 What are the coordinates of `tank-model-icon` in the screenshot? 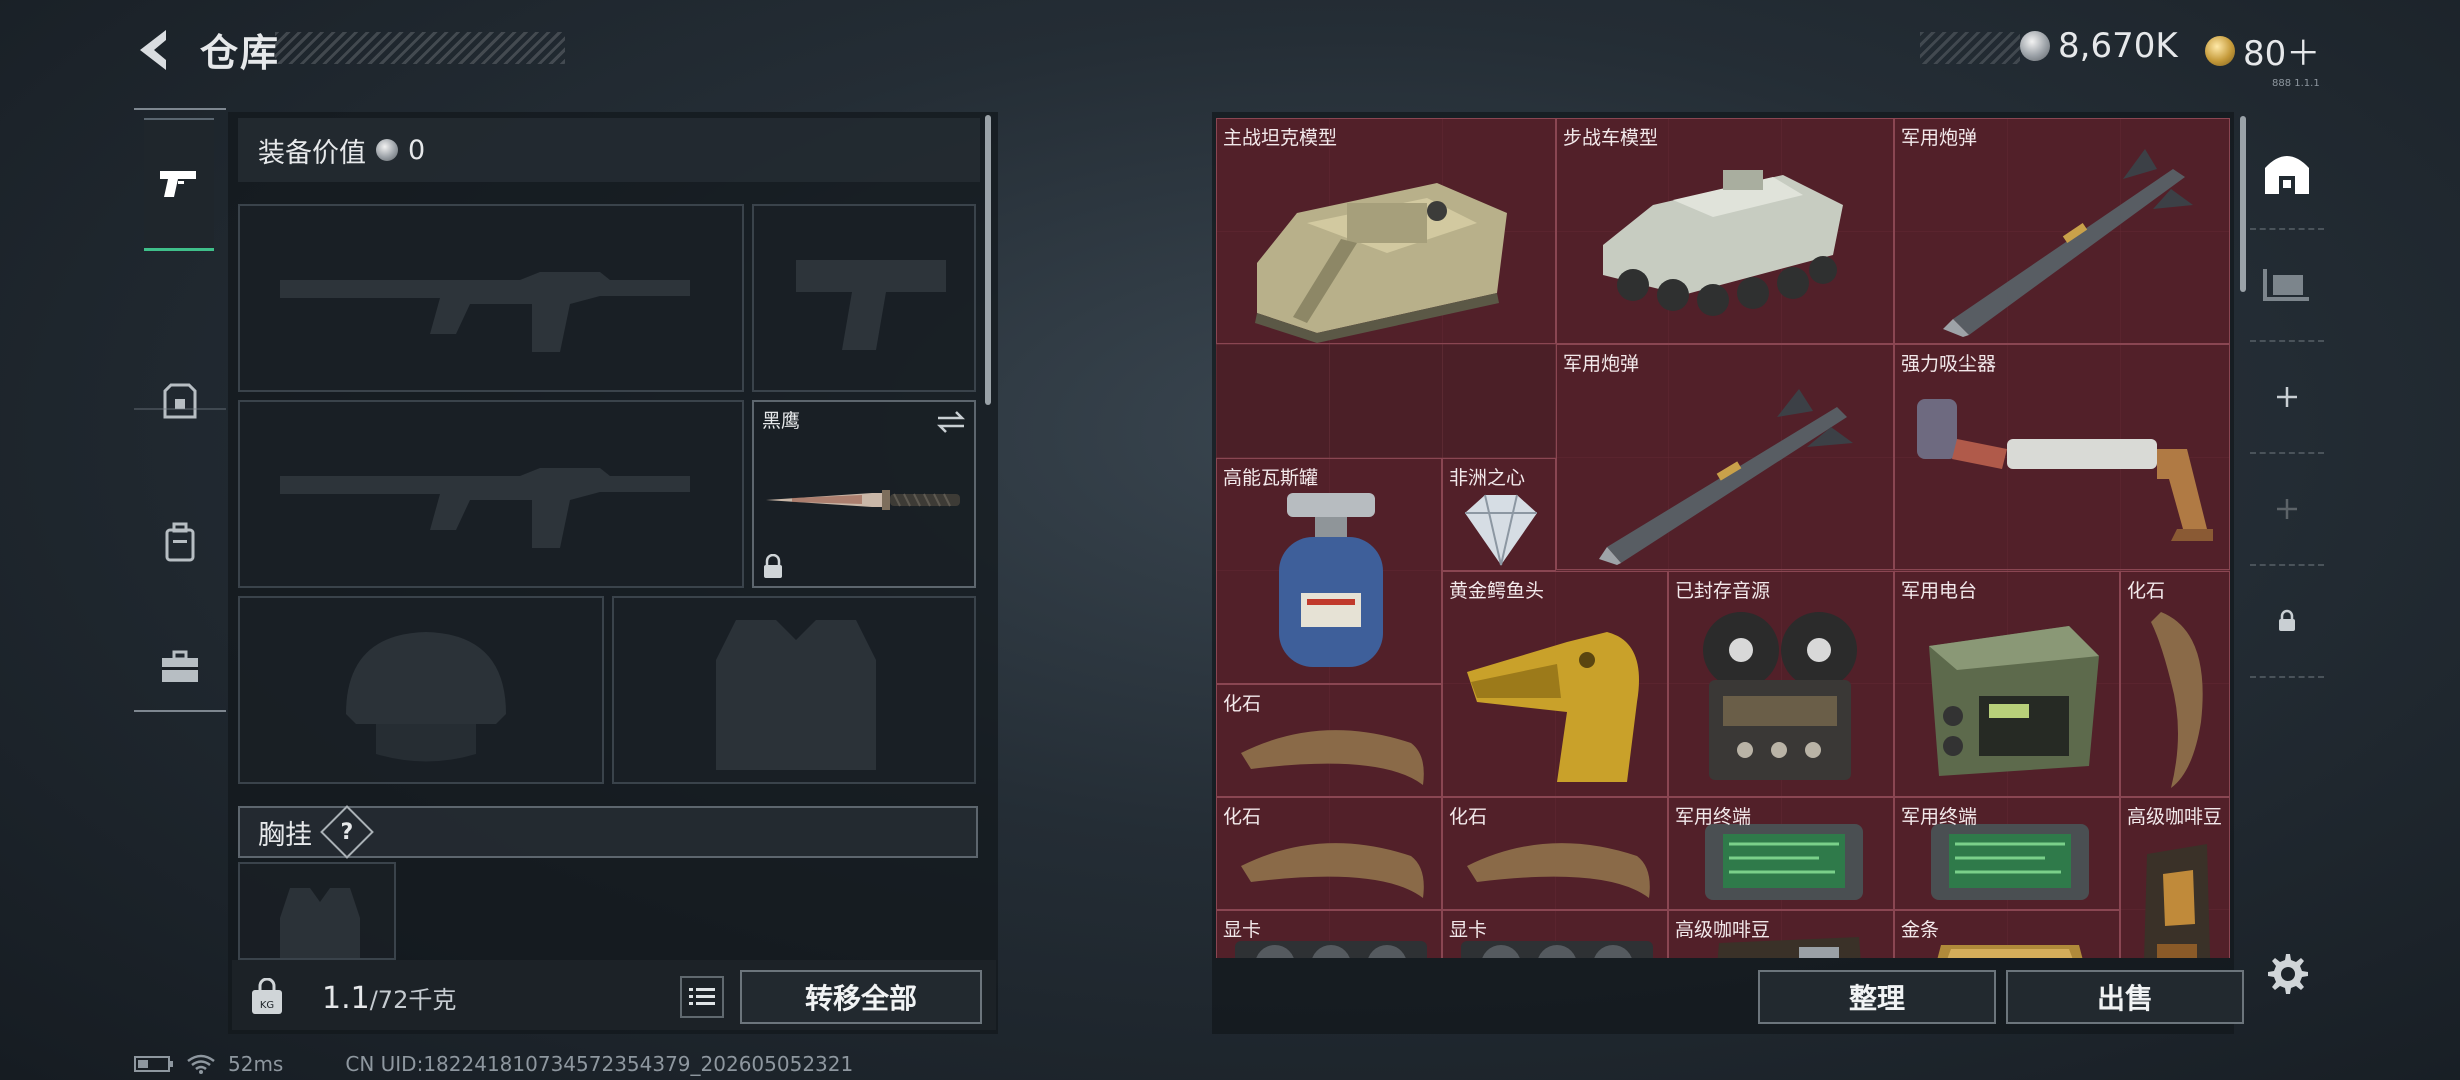 It's located at (1381, 263).